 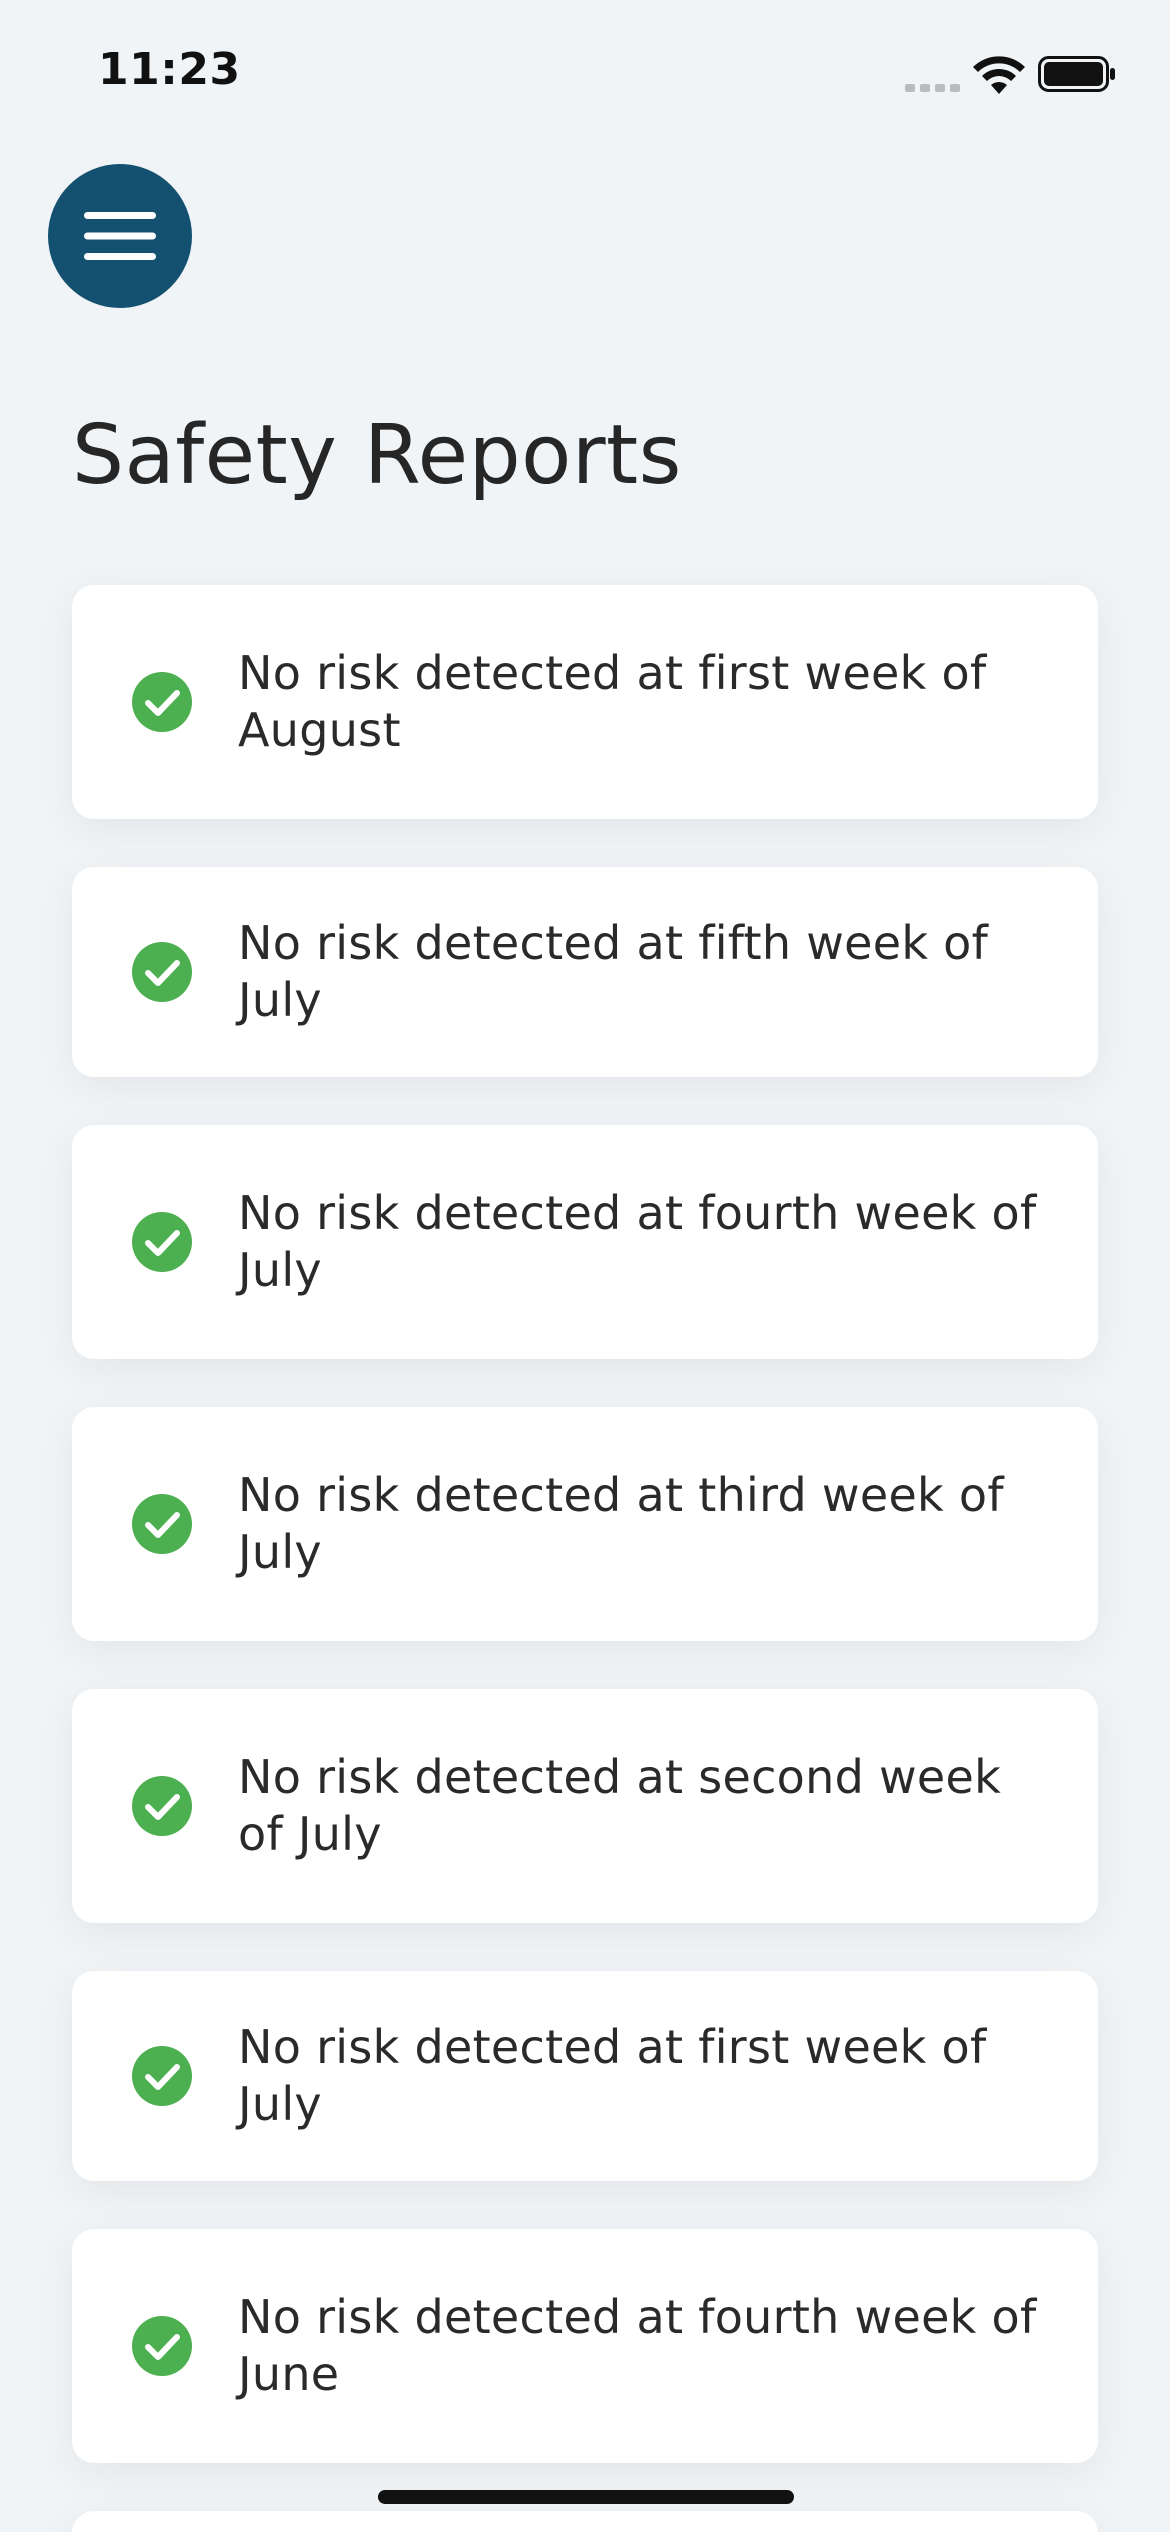 What do you see at coordinates (585, 2521) in the screenshot?
I see `report-item-partial` at bounding box center [585, 2521].